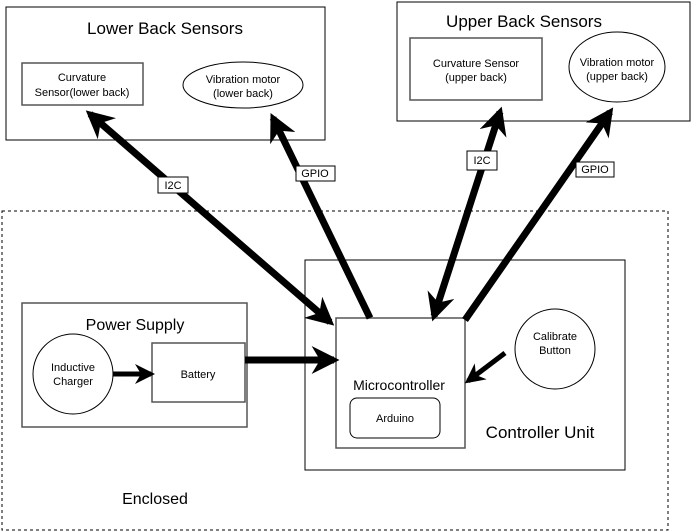  Describe the element at coordinates (555, 351) in the screenshot. I see `calibrate-line2: Button` at that location.